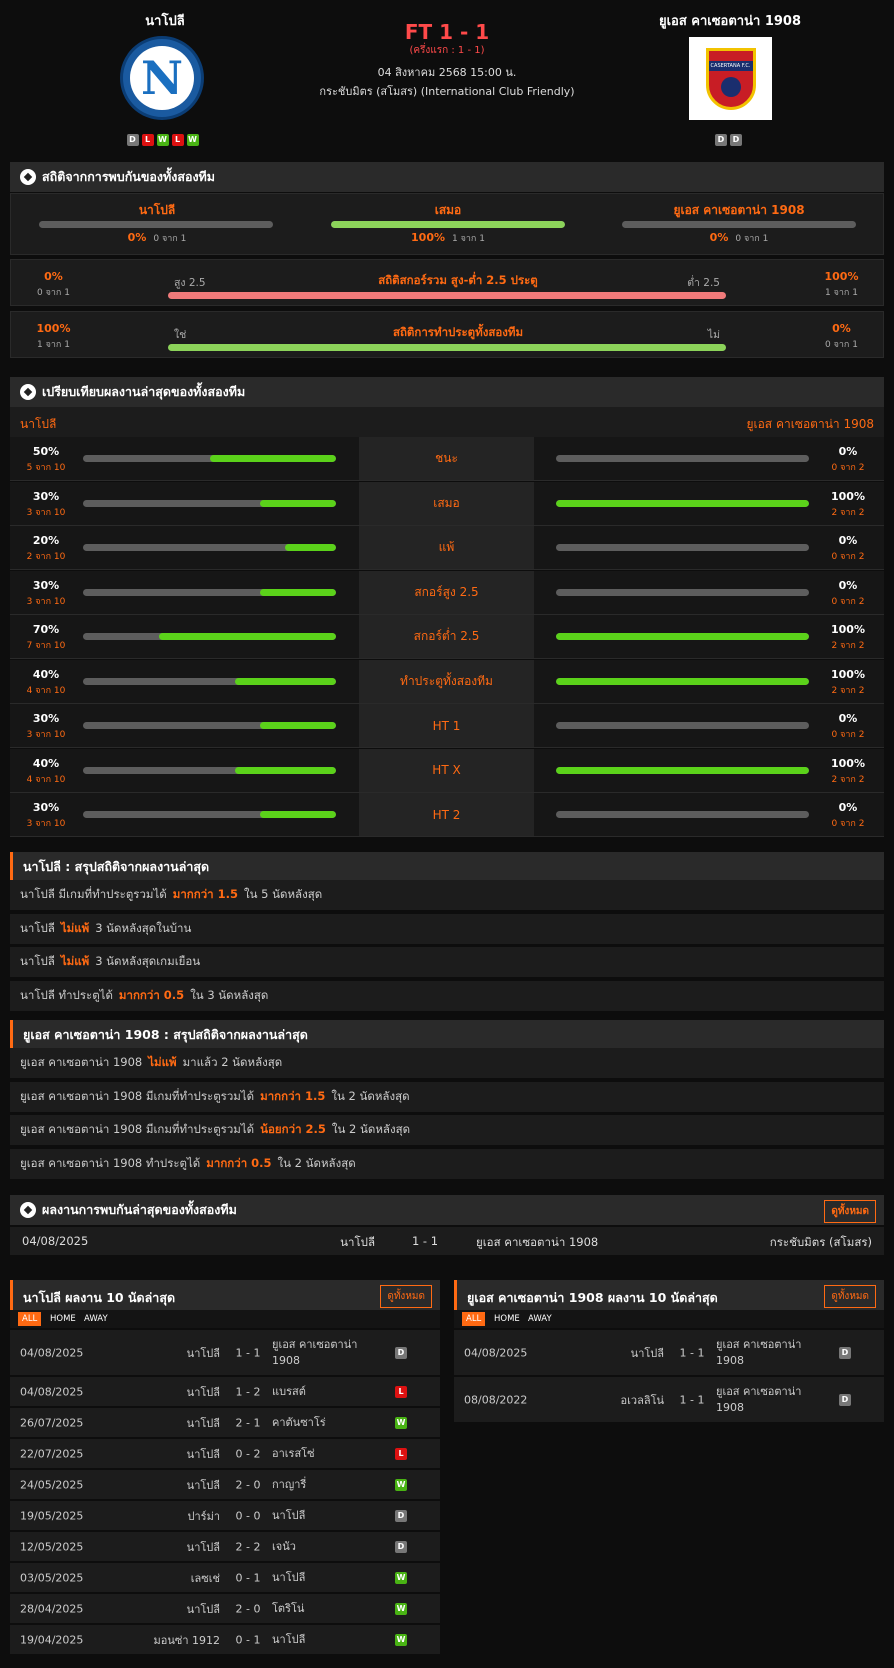  I want to click on halftime-score: (ครึ่งแรก : 1 - 1), so click(447, 50).